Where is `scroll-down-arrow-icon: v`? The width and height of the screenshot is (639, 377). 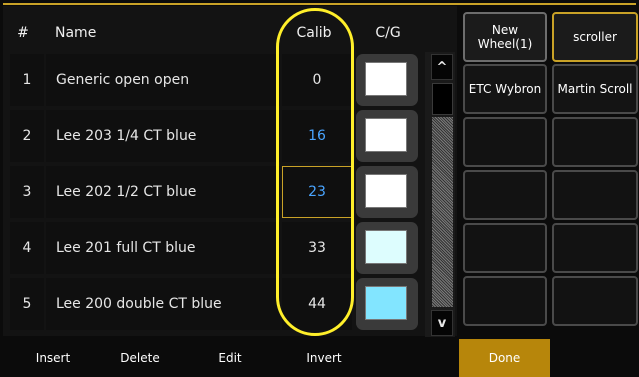
scroll-down-arrow-icon: v is located at coordinates (442, 323).